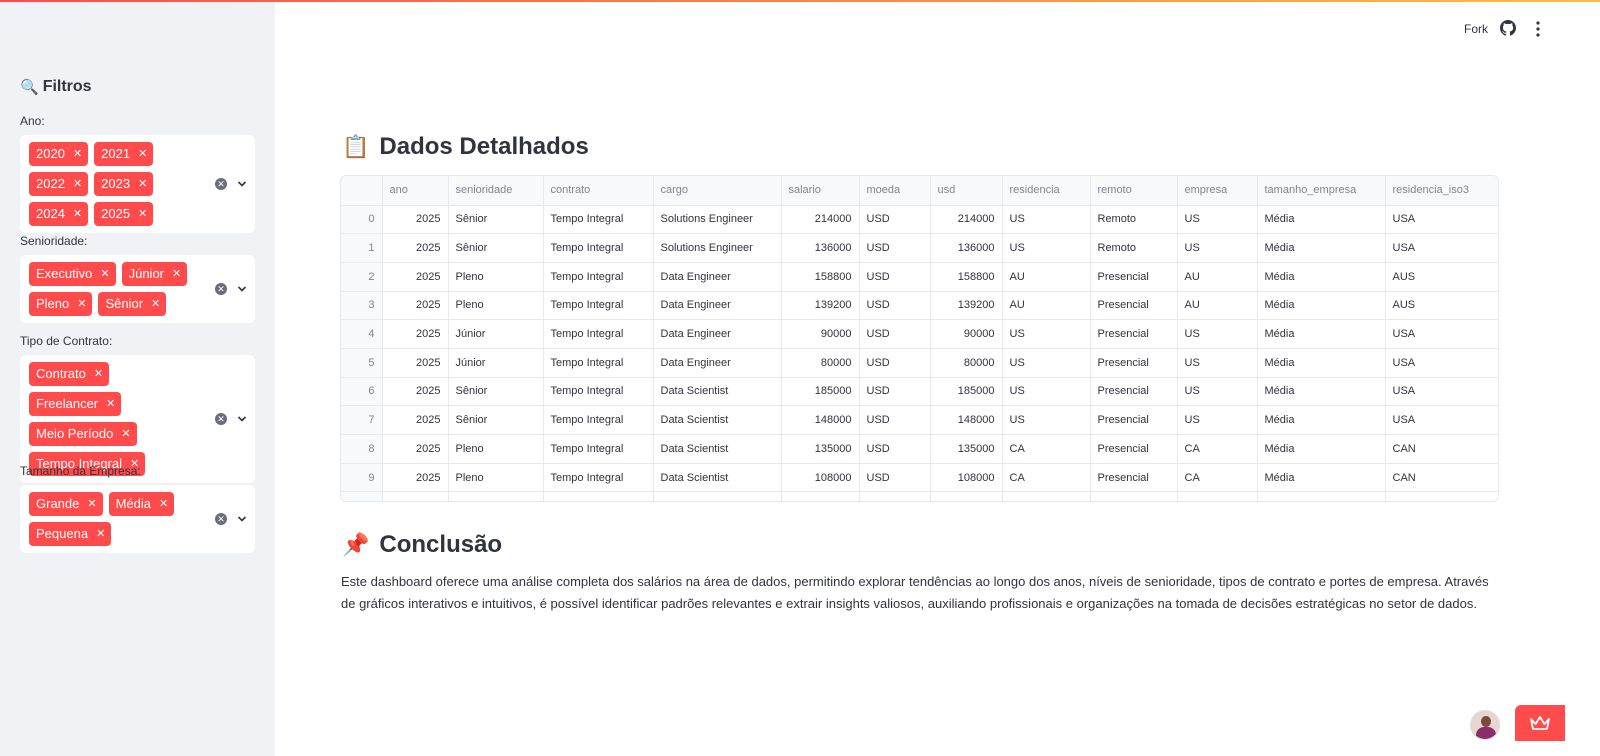 This screenshot has height=756, width=1600. What do you see at coordinates (59, 154) in the screenshot?
I see `filter-tag: 2020 ✕` at bounding box center [59, 154].